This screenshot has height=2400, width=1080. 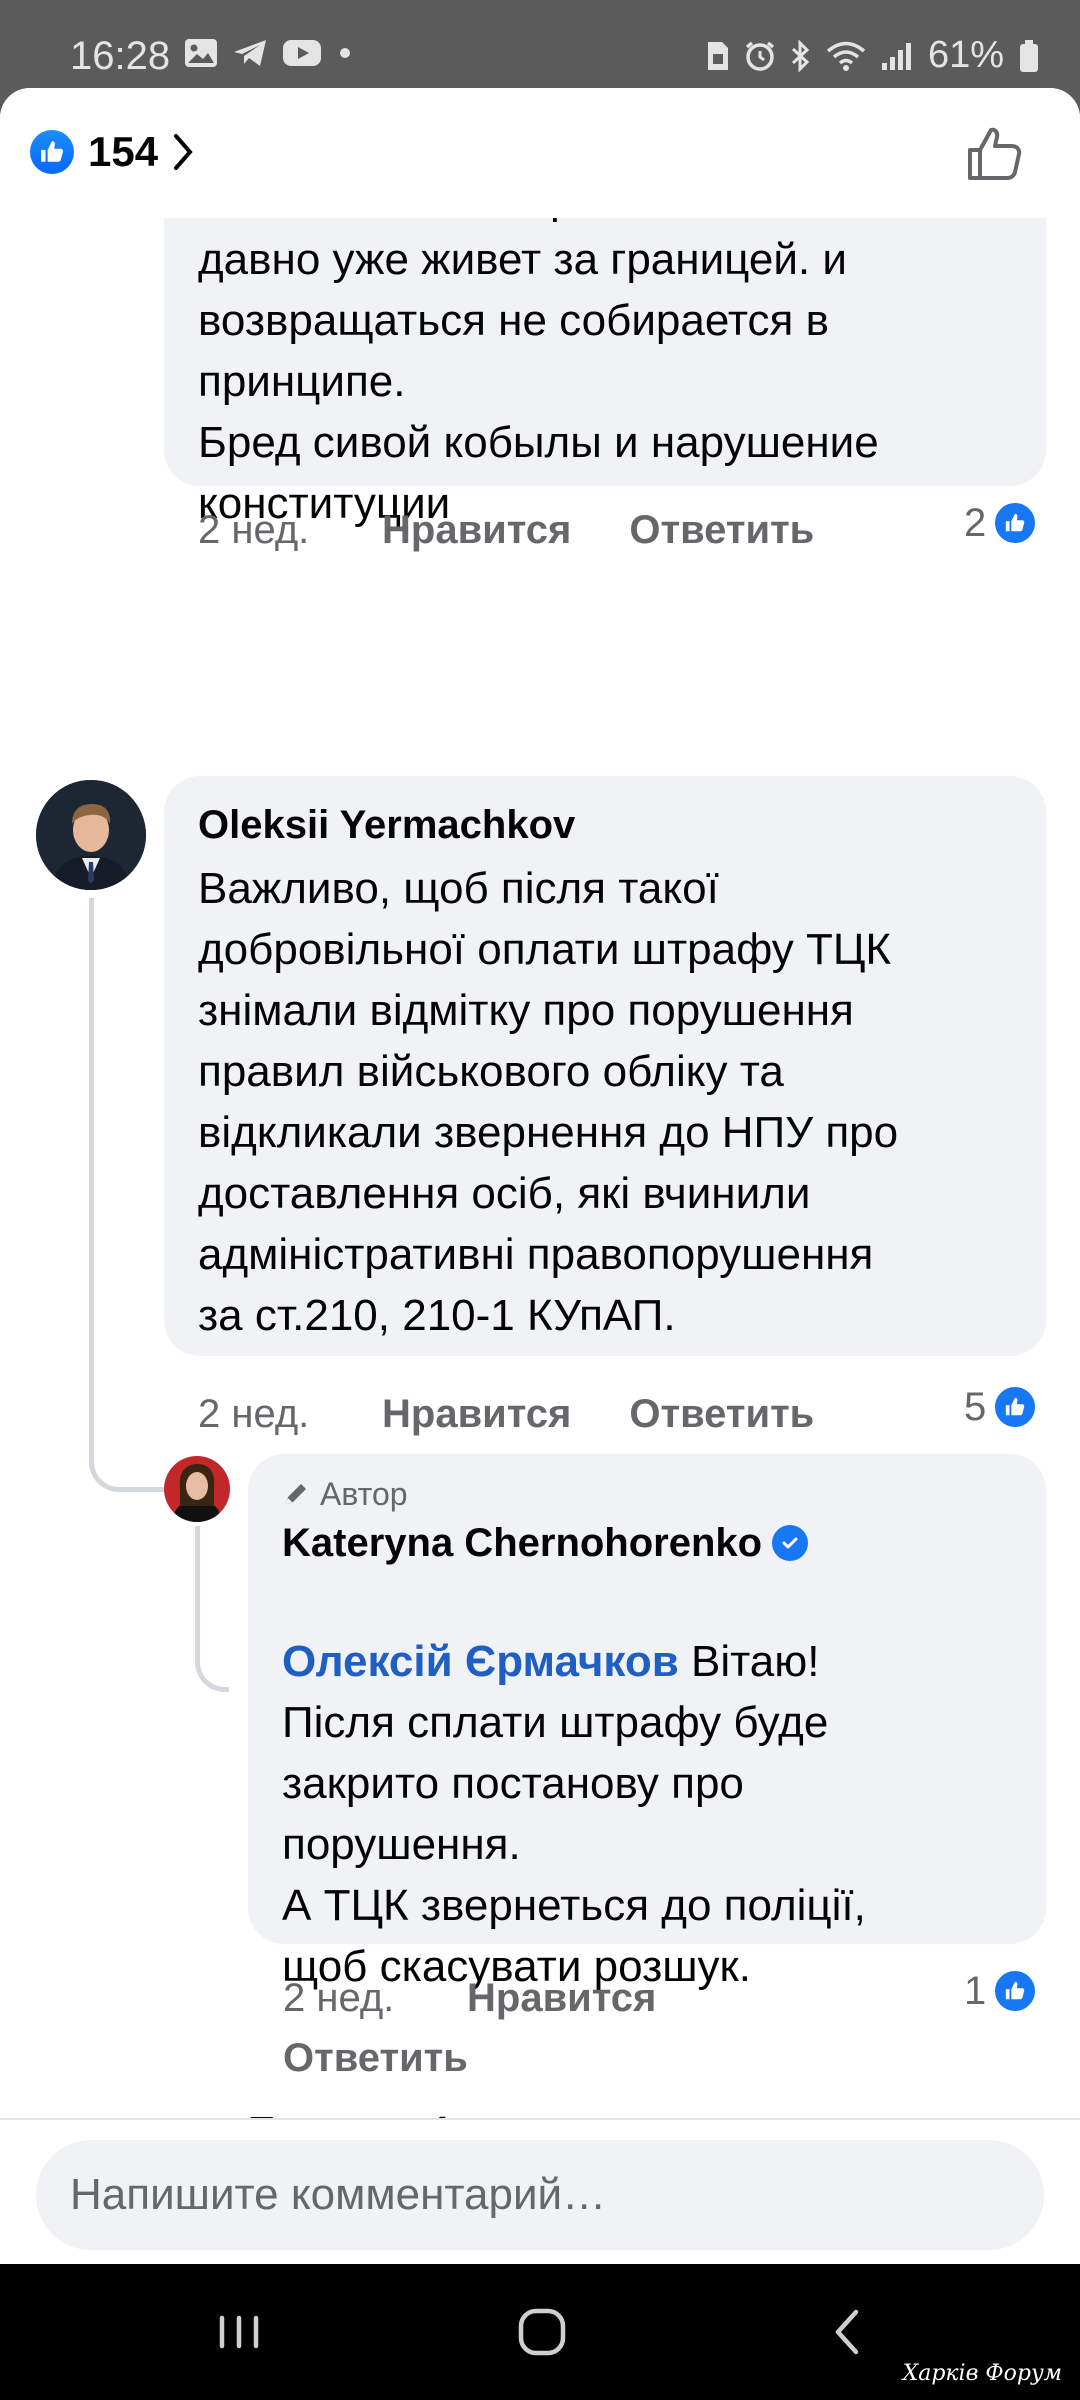 I want to click on comment-like-count: 5, so click(x=1001, y=1407).